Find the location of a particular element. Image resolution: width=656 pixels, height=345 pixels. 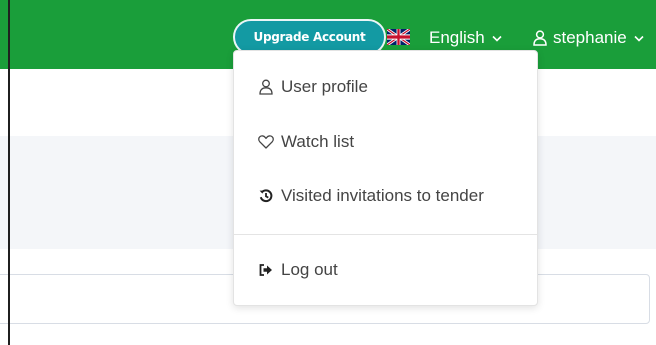

menu-item-user-profile: User profile is located at coordinates (313, 87).